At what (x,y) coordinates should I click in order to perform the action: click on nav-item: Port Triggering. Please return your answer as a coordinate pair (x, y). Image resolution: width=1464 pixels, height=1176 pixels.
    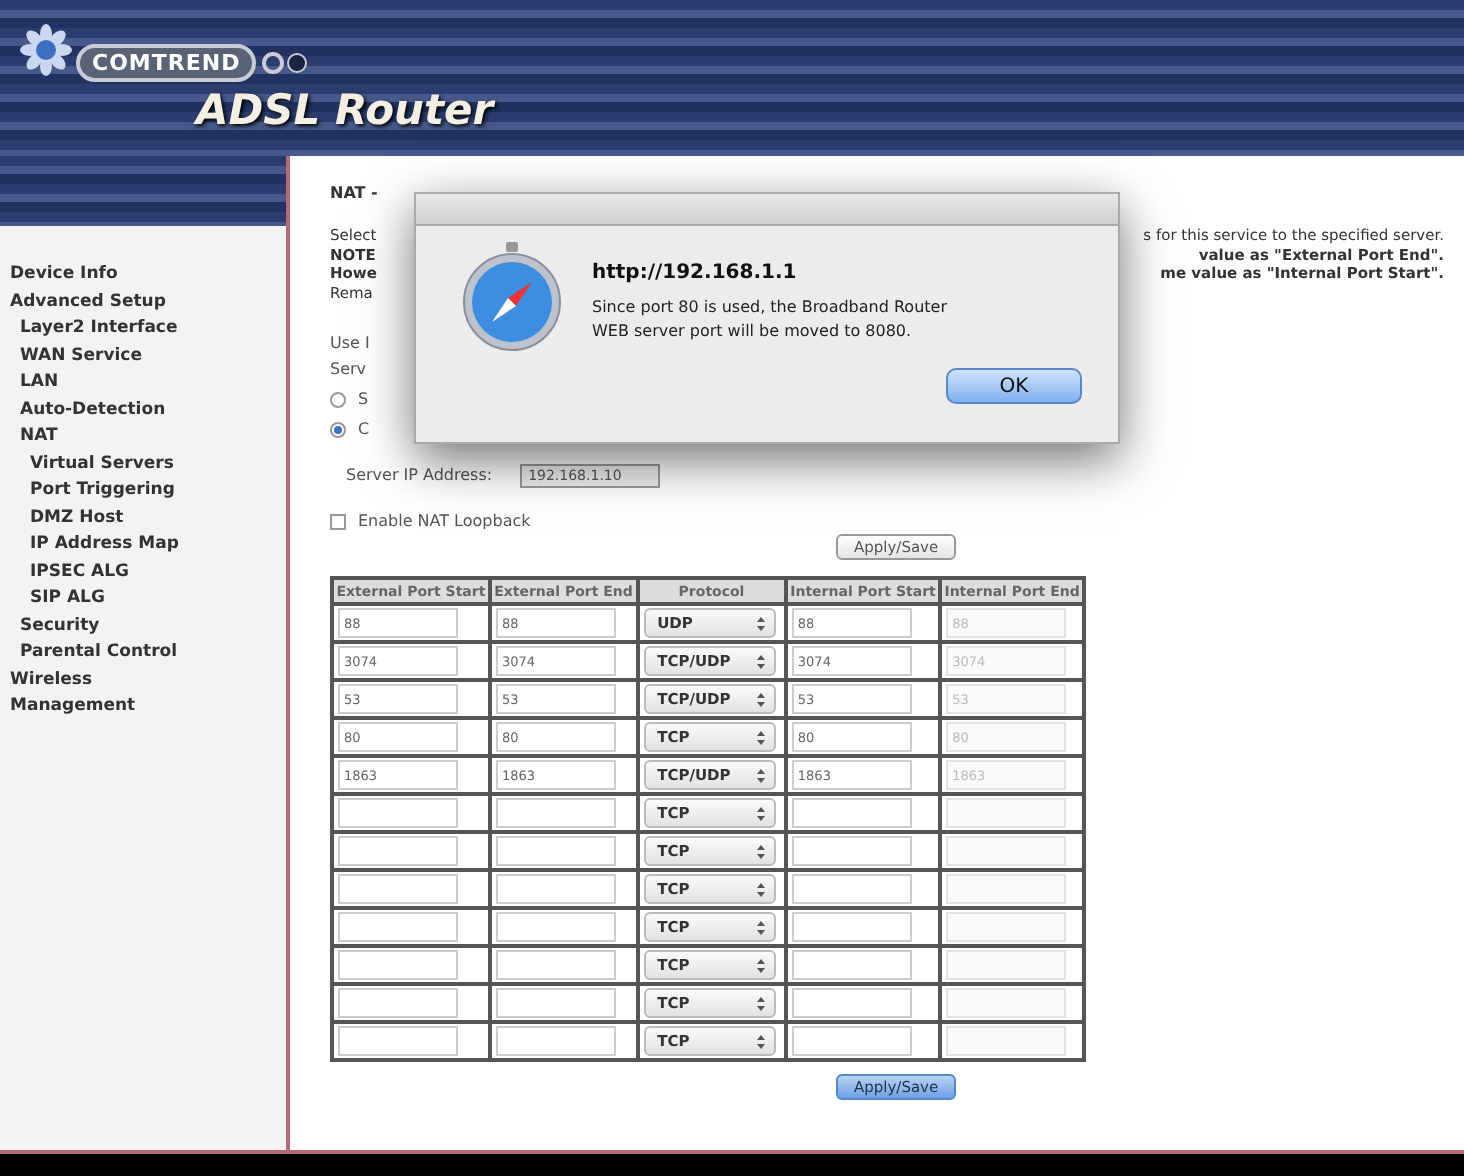
    Looking at the image, I should click on (148, 491).